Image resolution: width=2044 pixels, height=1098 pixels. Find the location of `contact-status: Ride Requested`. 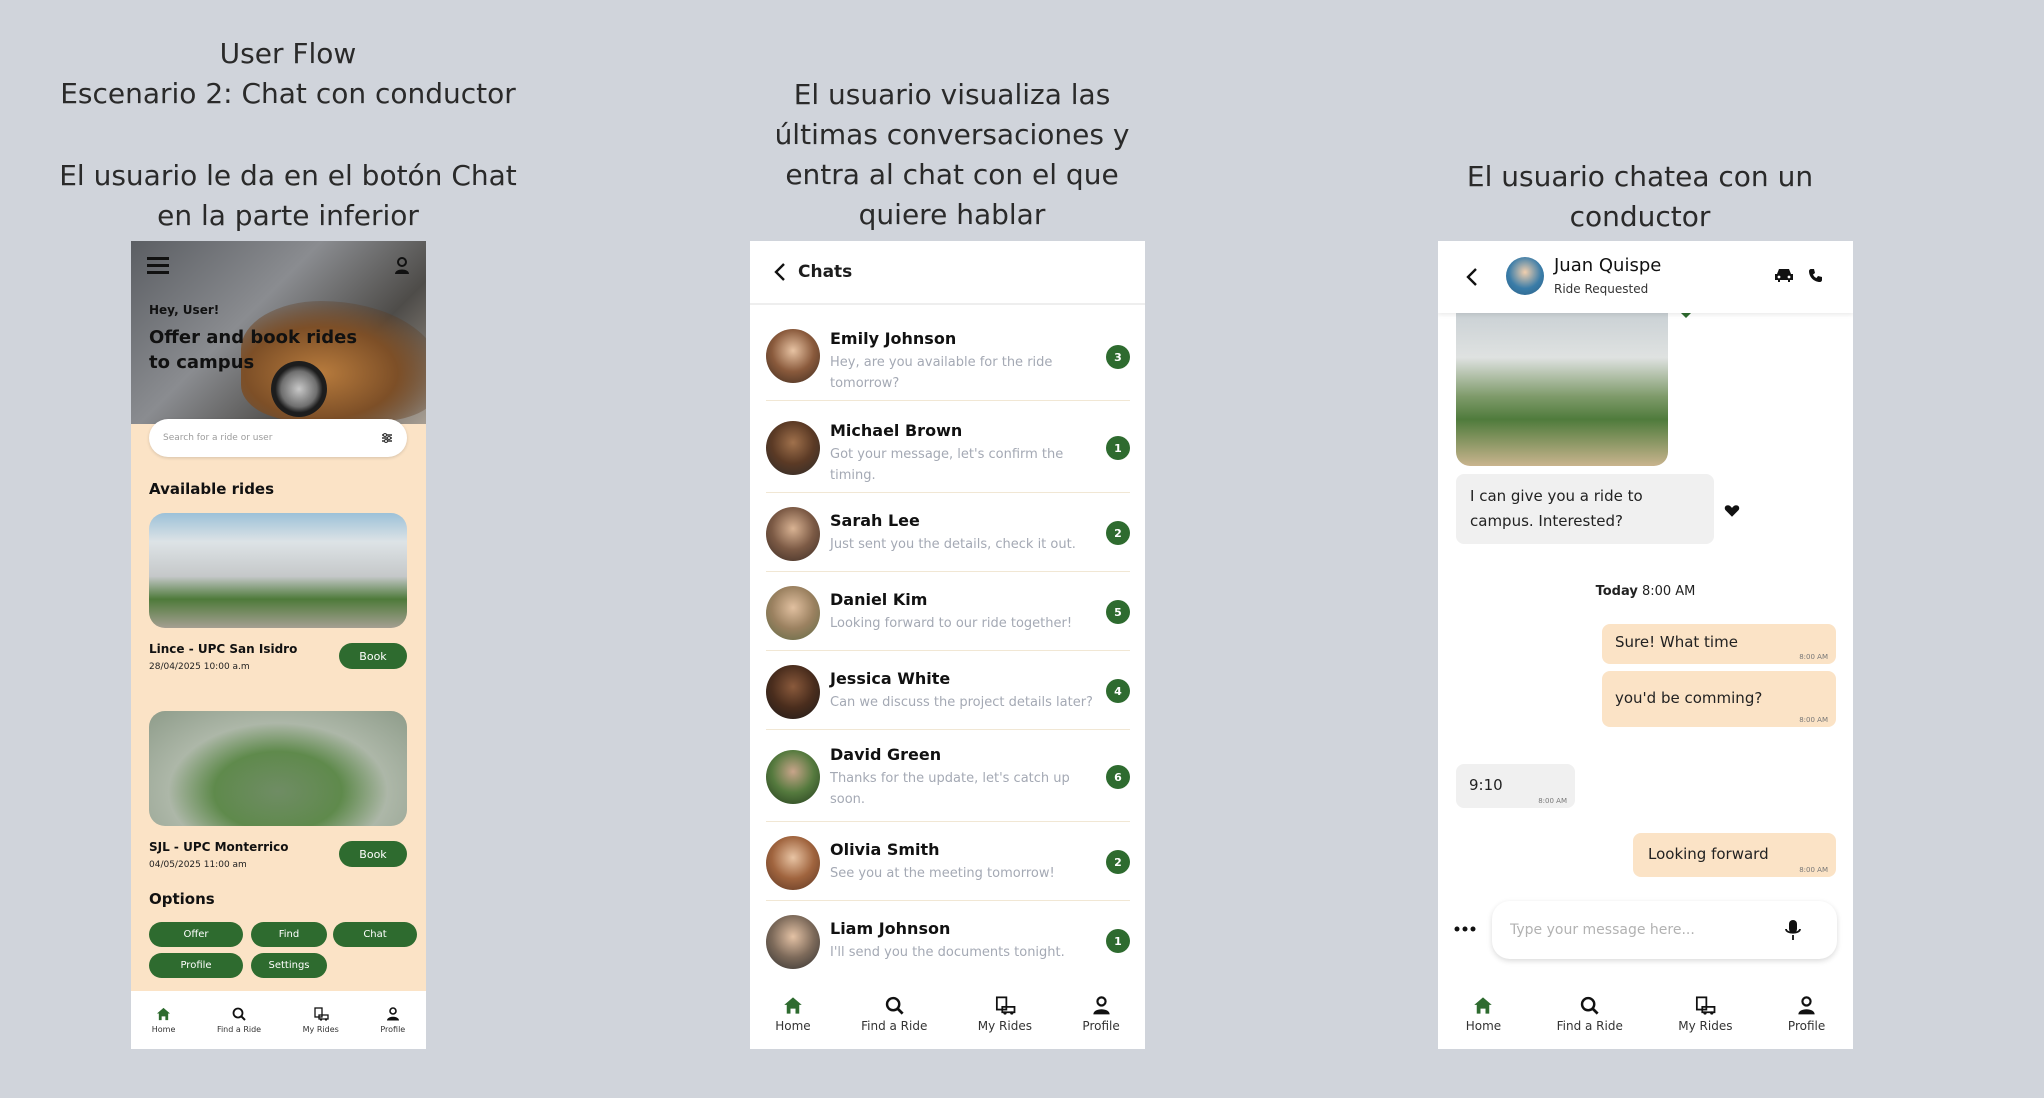

contact-status: Ride Requested is located at coordinates (1601, 289).